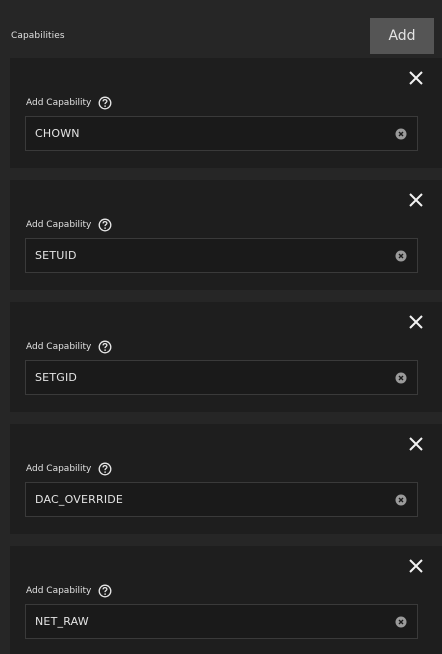 This screenshot has width=442, height=654. What do you see at coordinates (221, 621) in the screenshot?
I see `capability-input: NET_RAW` at bounding box center [221, 621].